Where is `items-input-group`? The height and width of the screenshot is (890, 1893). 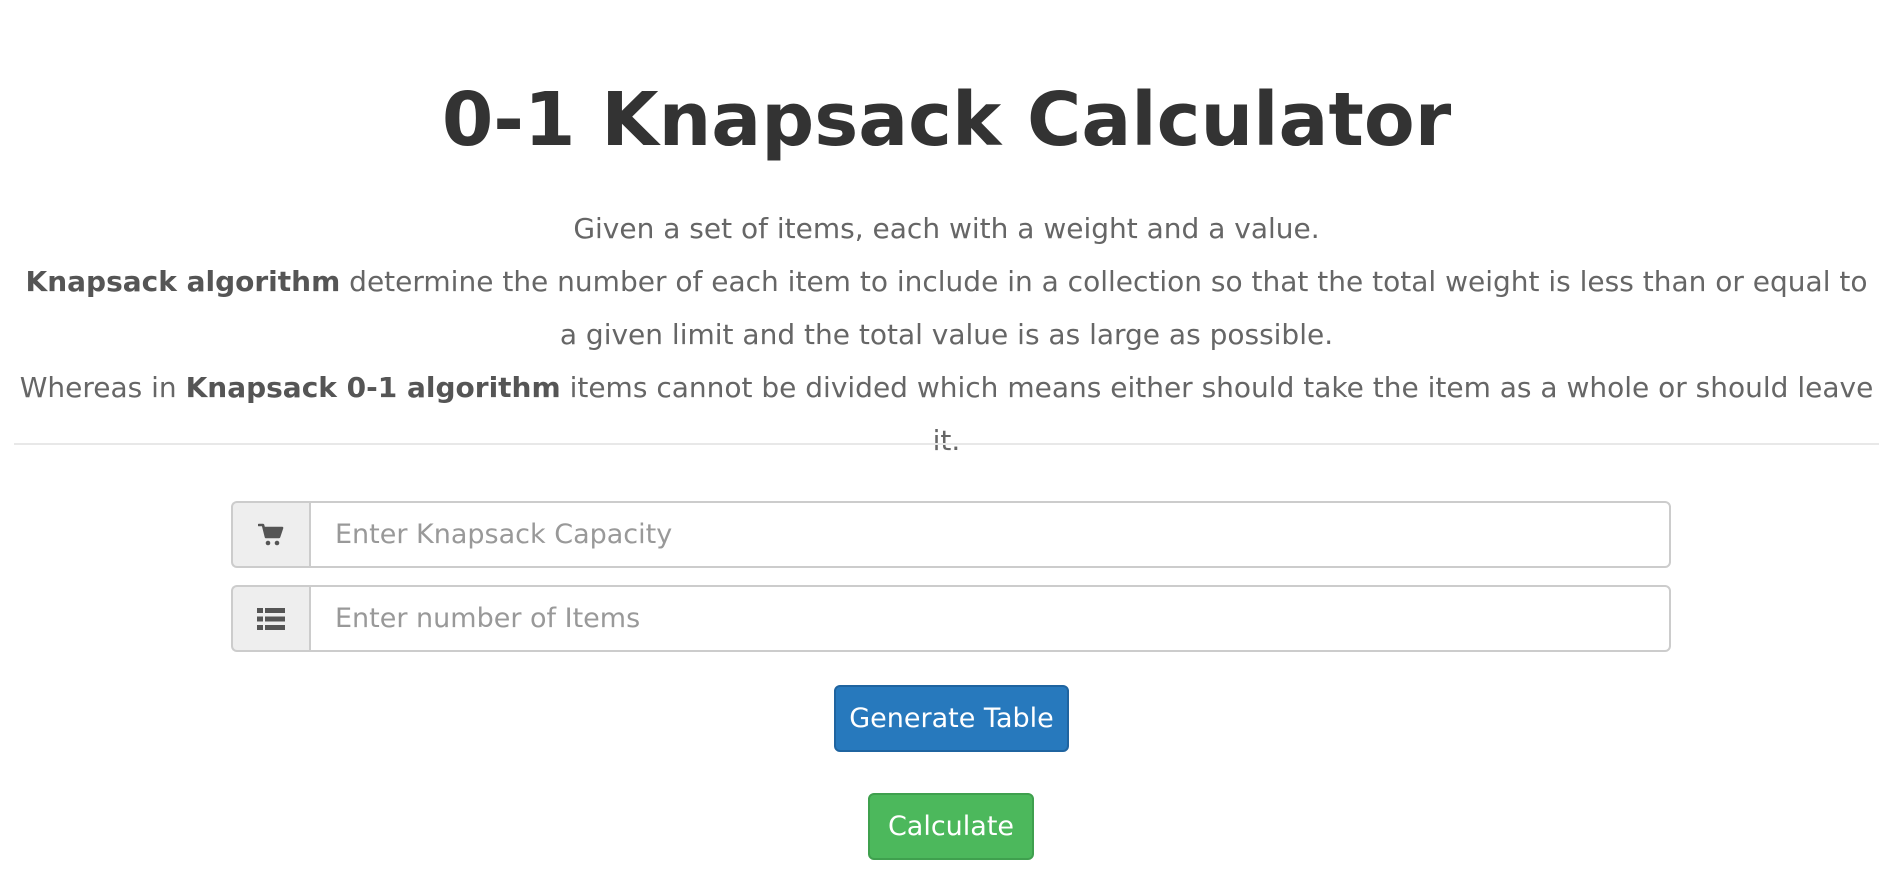
items-input-group is located at coordinates (951, 618).